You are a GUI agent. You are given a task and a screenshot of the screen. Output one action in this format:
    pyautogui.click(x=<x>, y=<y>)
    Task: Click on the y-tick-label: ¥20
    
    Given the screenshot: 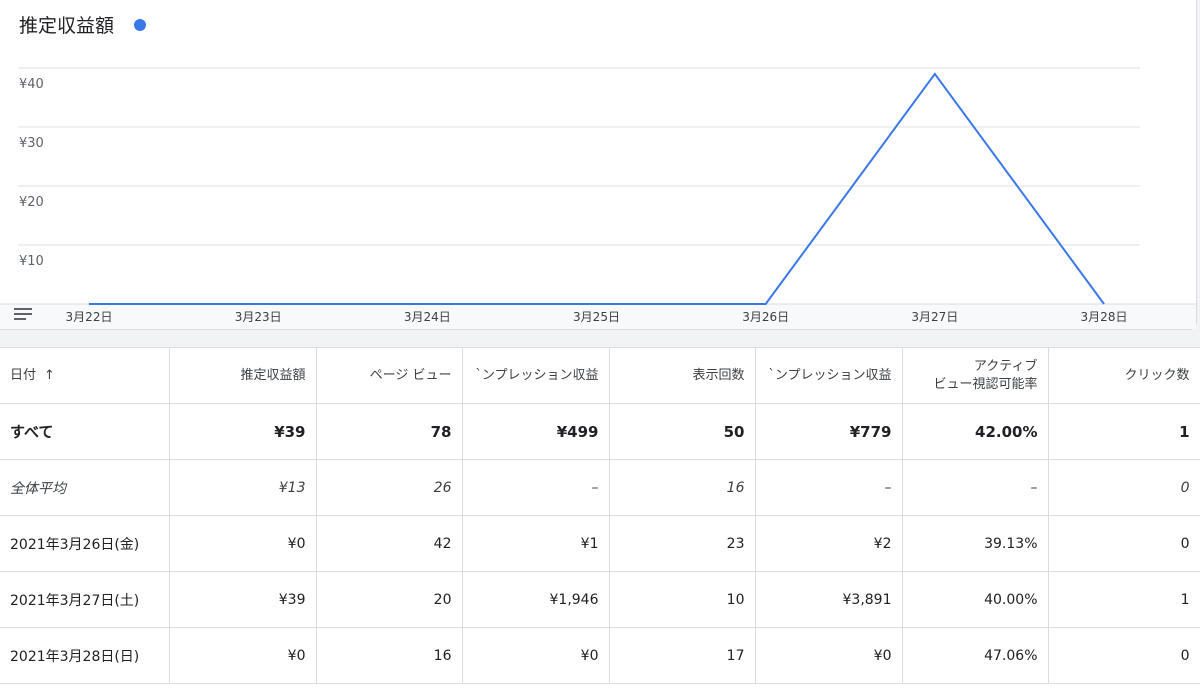 What is the action you would take?
    pyautogui.click(x=31, y=202)
    